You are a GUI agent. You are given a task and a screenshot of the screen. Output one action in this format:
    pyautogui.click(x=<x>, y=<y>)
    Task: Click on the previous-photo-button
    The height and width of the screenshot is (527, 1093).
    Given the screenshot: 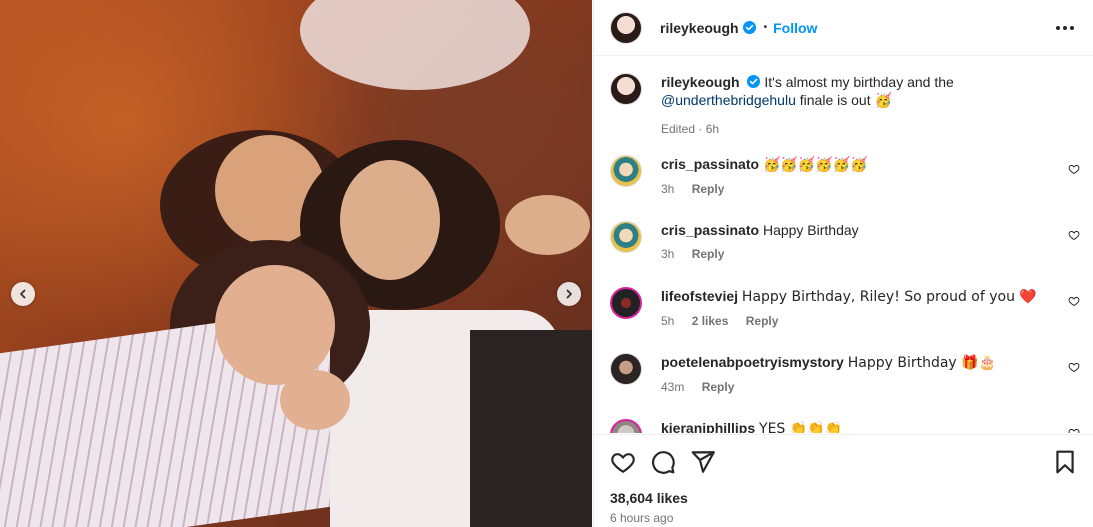 What is the action you would take?
    pyautogui.click(x=23, y=294)
    